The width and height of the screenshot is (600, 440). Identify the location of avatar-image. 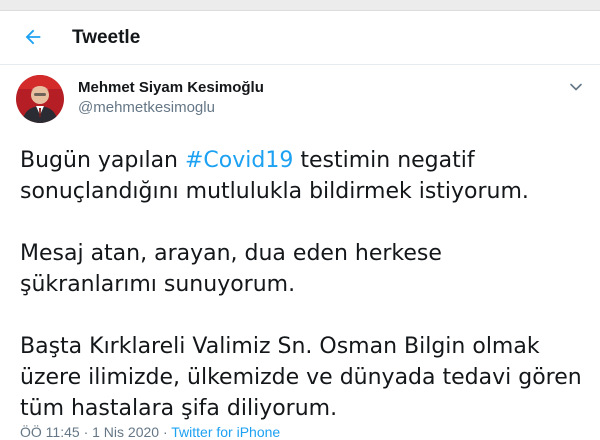
(40, 99).